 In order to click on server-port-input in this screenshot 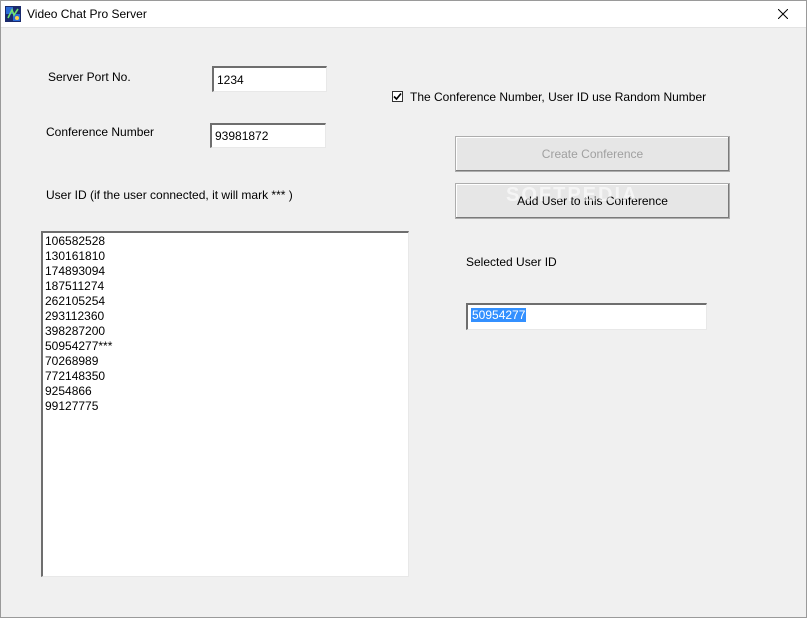, I will do `click(269, 79)`.